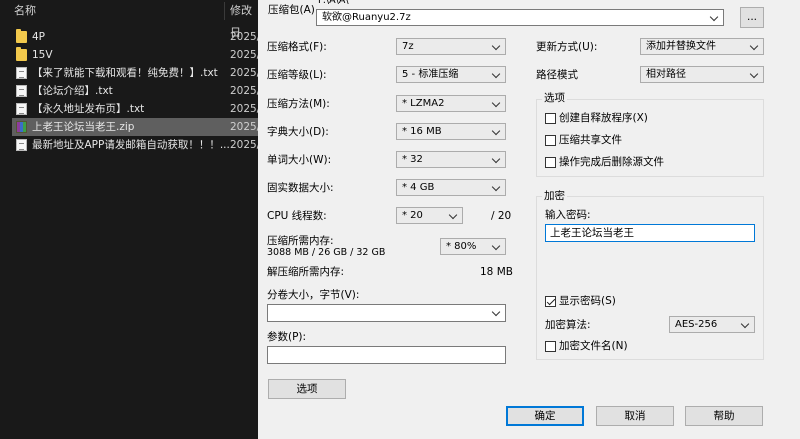 The image size is (800, 439). What do you see at coordinates (117, 3) in the screenshot?
I see `sort-up-icon: ⌃` at bounding box center [117, 3].